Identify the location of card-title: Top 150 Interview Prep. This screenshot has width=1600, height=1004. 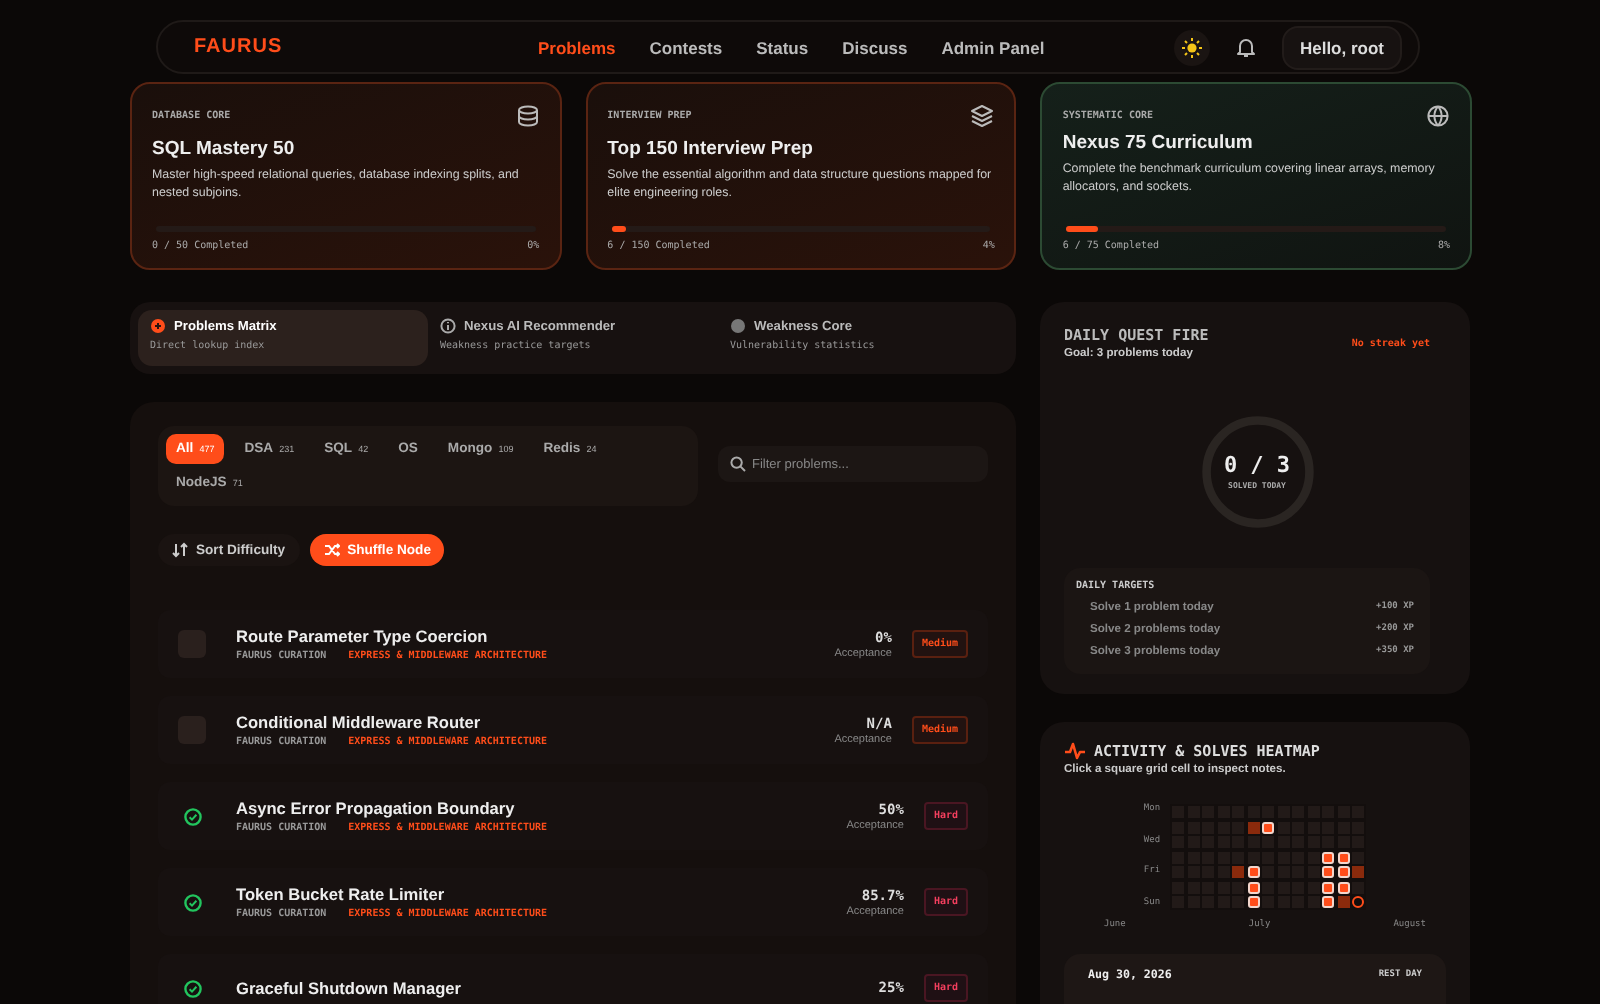
(711, 149).